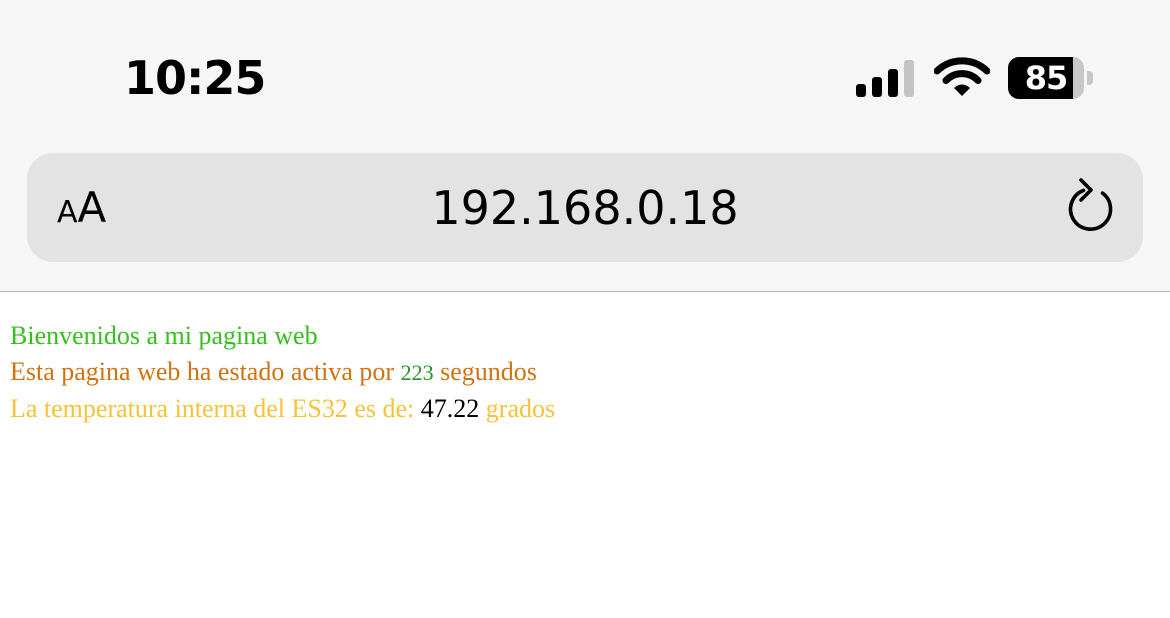 Image resolution: width=1170 pixels, height=618 pixels. Describe the element at coordinates (1046, 78) in the screenshot. I see `battery-level: 85` at that location.